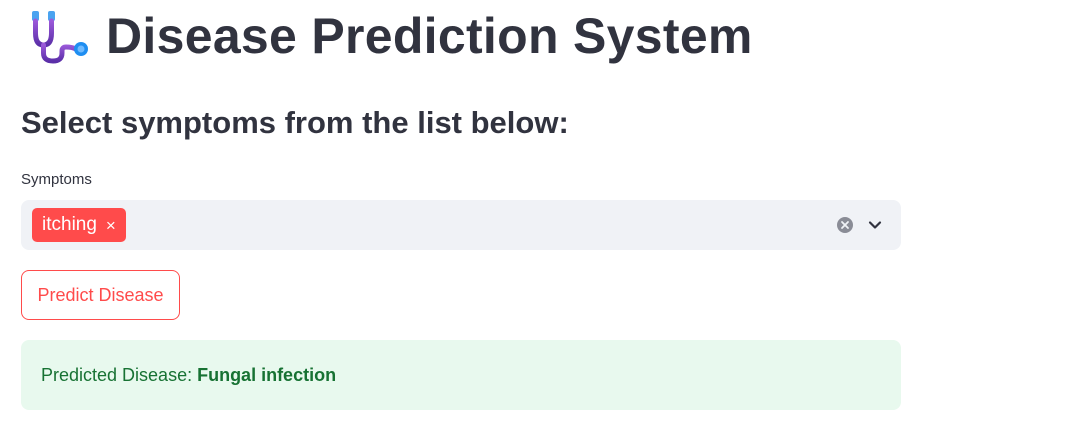  I want to click on tag-remove-icon: ×, so click(111, 225).